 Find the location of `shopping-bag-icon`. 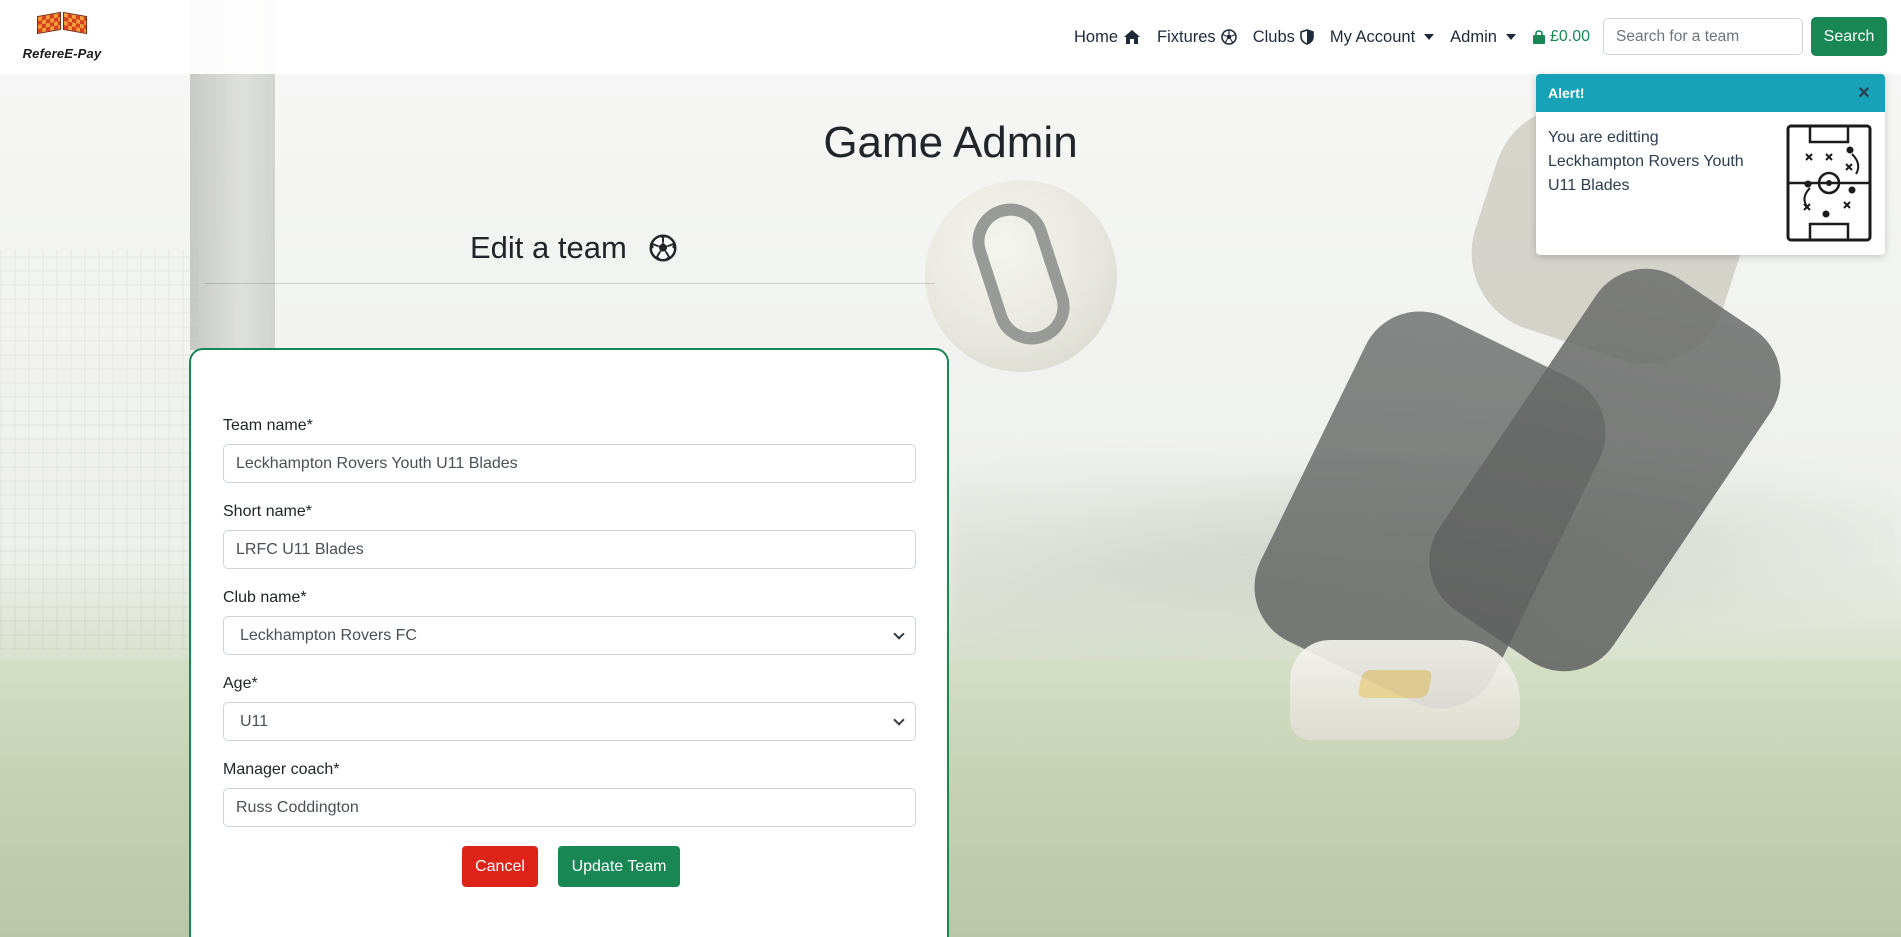

shopping-bag-icon is located at coordinates (1538, 36).